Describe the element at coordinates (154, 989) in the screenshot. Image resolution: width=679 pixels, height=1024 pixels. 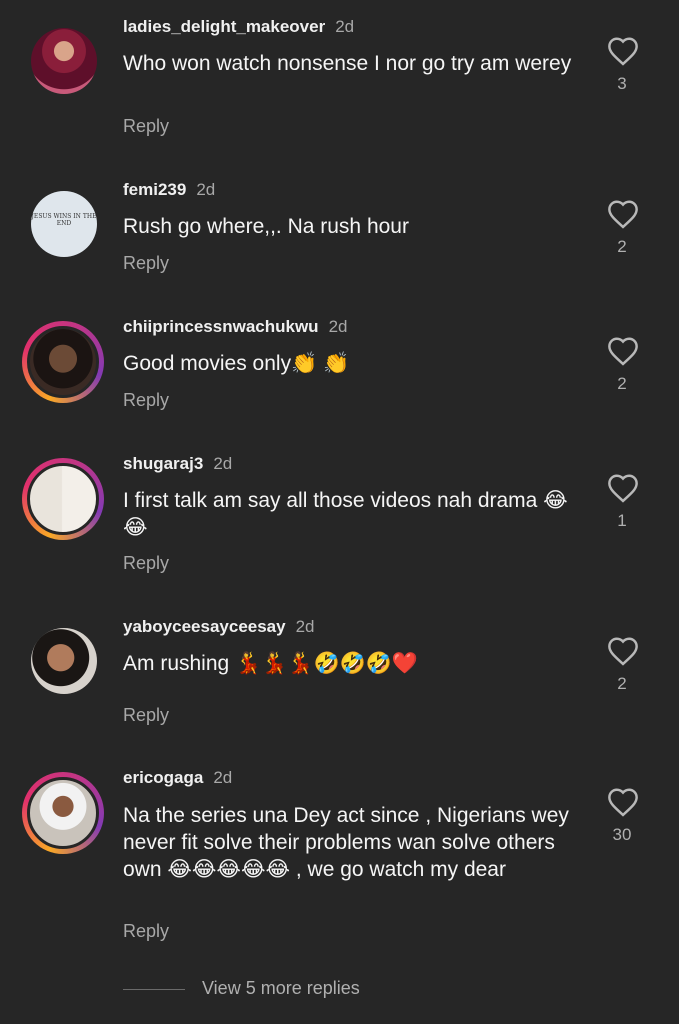
I see `divider` at that location.